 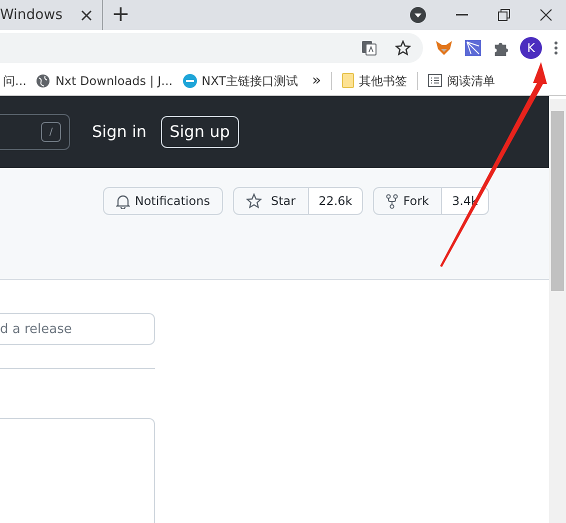 What do you see at coordinates (375, 81) in the screenshot?
I see `bookmark-folder: 其他书签` at bounding box center [375, 81].